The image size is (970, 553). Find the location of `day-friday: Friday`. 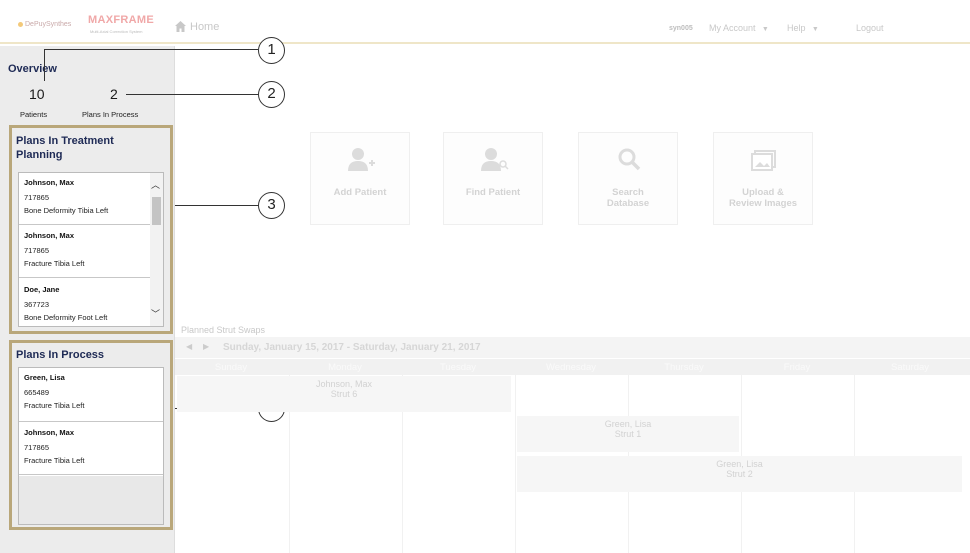

day-friday: Friday is located at coordinates (797, 367).